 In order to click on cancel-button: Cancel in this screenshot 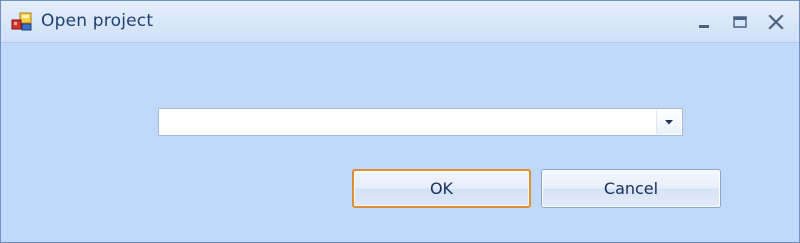, I will do `click(631, 188)`.